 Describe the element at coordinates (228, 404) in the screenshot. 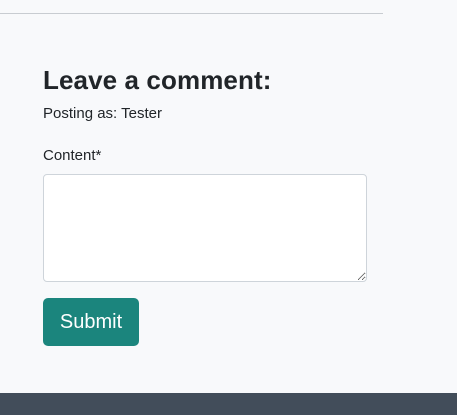

I see `footer-bar` at that location.